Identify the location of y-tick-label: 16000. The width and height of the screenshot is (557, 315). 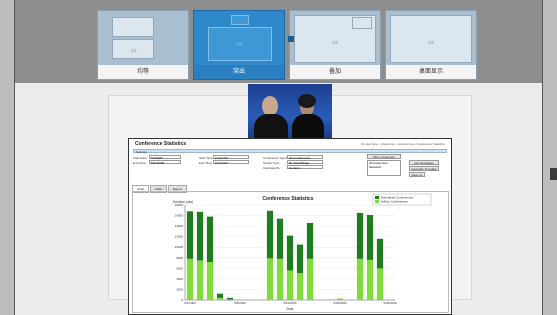
(179, 216).